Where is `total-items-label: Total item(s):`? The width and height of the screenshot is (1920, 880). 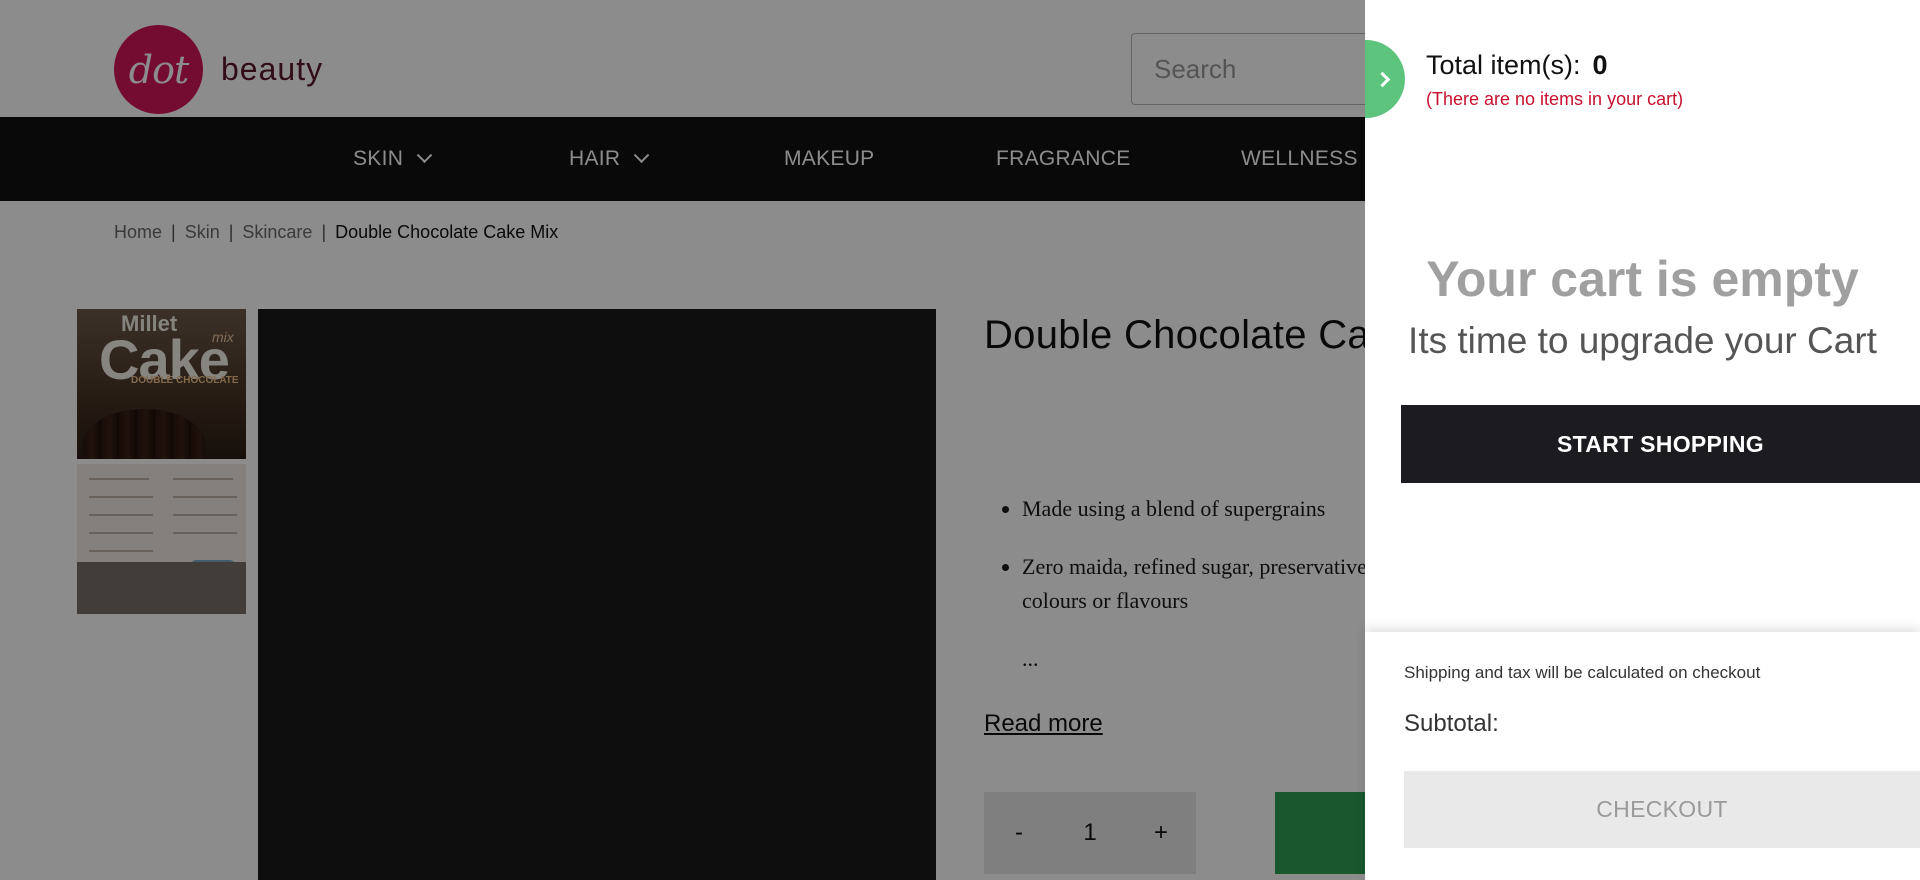 total-items-label: Total item(s): is located at coordinates (1503, 65).